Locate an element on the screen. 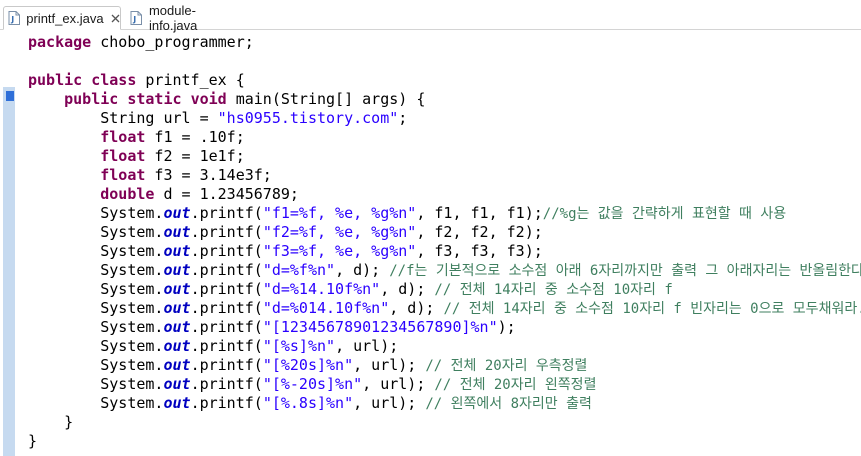 This screenshot has height=456, width=861. editor-tab-bar: J printf_ex.java J module-info.java is located at coordinates (430, 16).